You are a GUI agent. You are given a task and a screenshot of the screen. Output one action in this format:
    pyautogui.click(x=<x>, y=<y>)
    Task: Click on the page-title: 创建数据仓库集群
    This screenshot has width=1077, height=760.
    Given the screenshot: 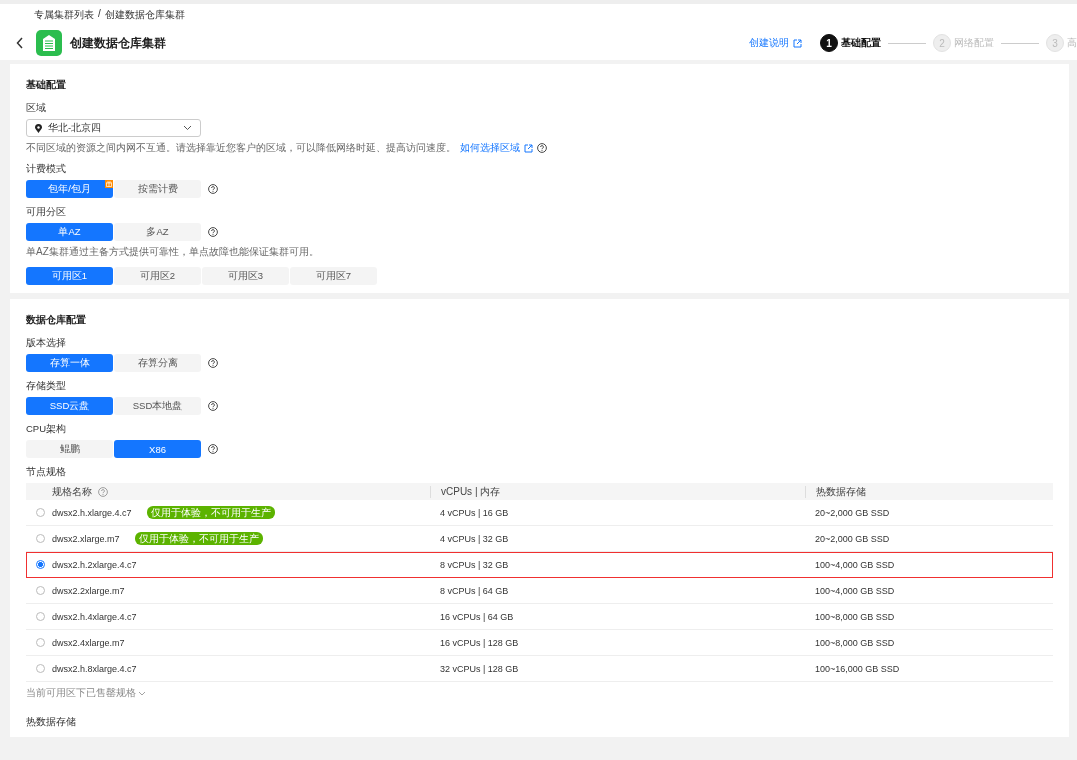 What is the action you would take?
    pyautogui.click(x=118, y=43)
    